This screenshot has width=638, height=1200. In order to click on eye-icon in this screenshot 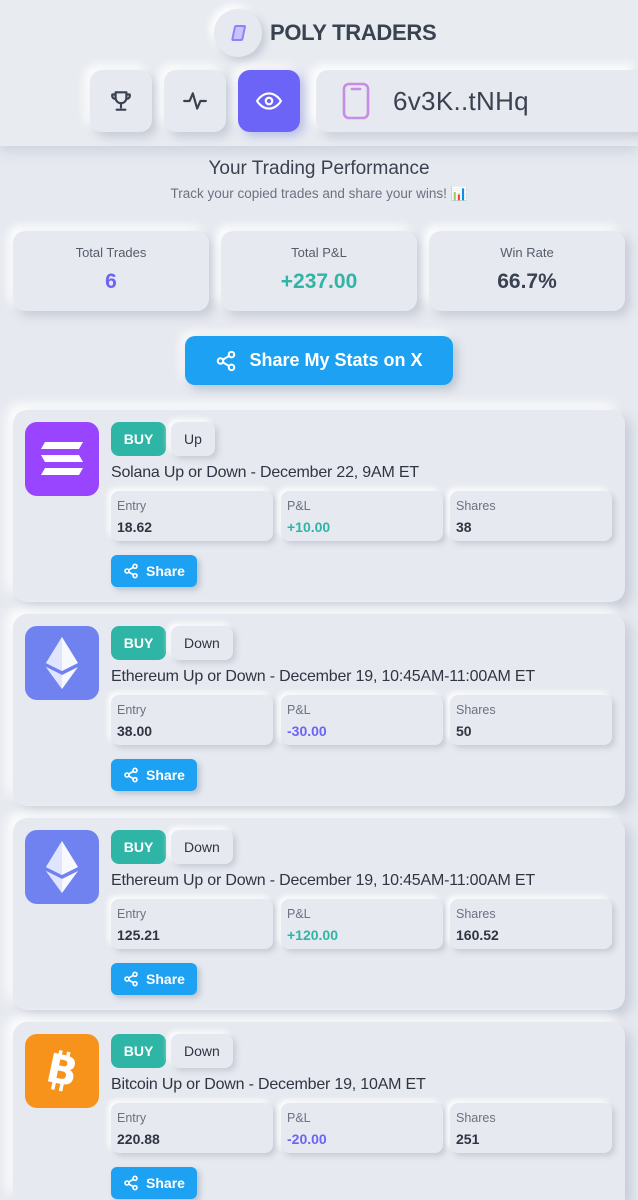, I will do `click(269, 101)`.